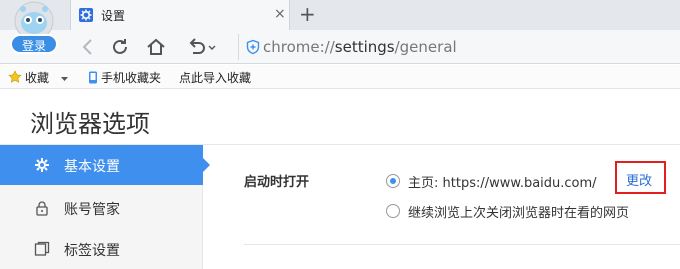 This screenshot has height=269, width=680. What do you see at coordinates (34, 44) in the screenshot?
I see `login-button: 登录` at bounding box center [34, 44].